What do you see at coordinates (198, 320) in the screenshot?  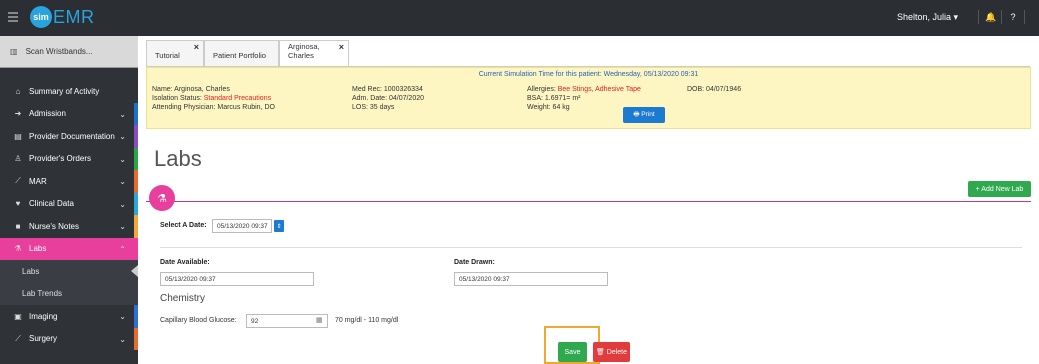 I see `glucose-label: Capillary Blood Glucose:` at bounding box center [198, 320].